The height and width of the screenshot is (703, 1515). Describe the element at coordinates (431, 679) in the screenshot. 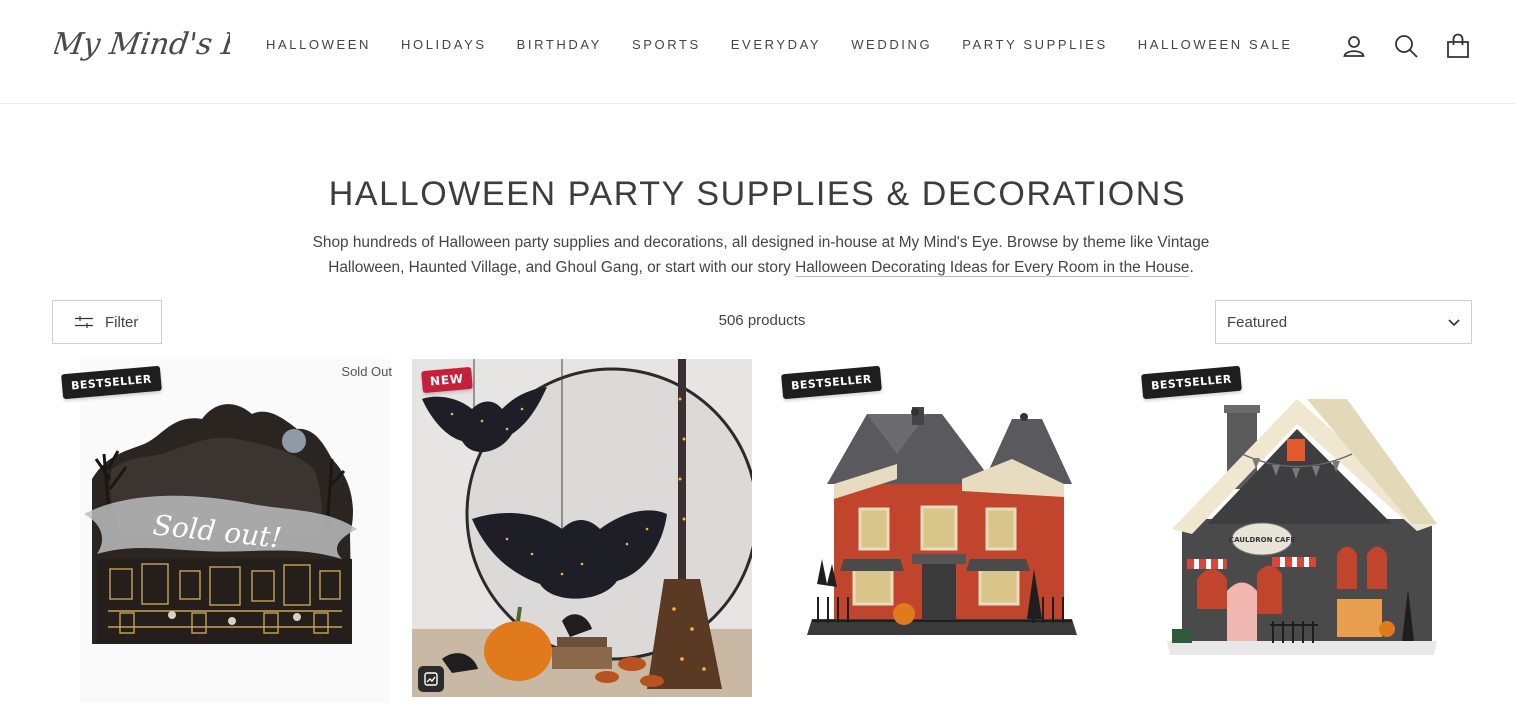

I see `view-in-space-icon` at that location.